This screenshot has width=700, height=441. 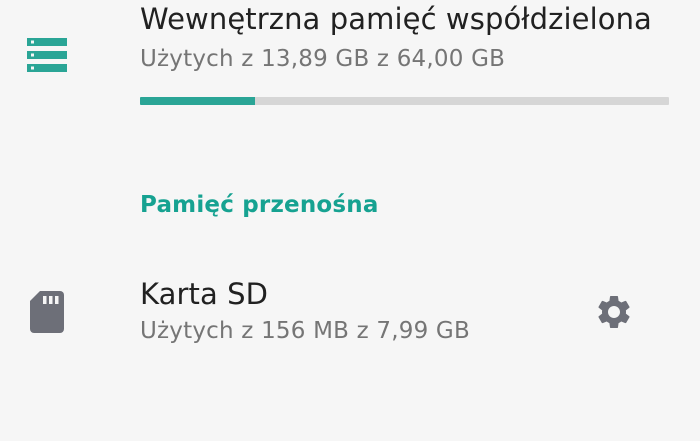 What do you see at coordinates (197, 101) in the screenshot?
I see `storage-progress-fill` at bounding box center [197, 101].